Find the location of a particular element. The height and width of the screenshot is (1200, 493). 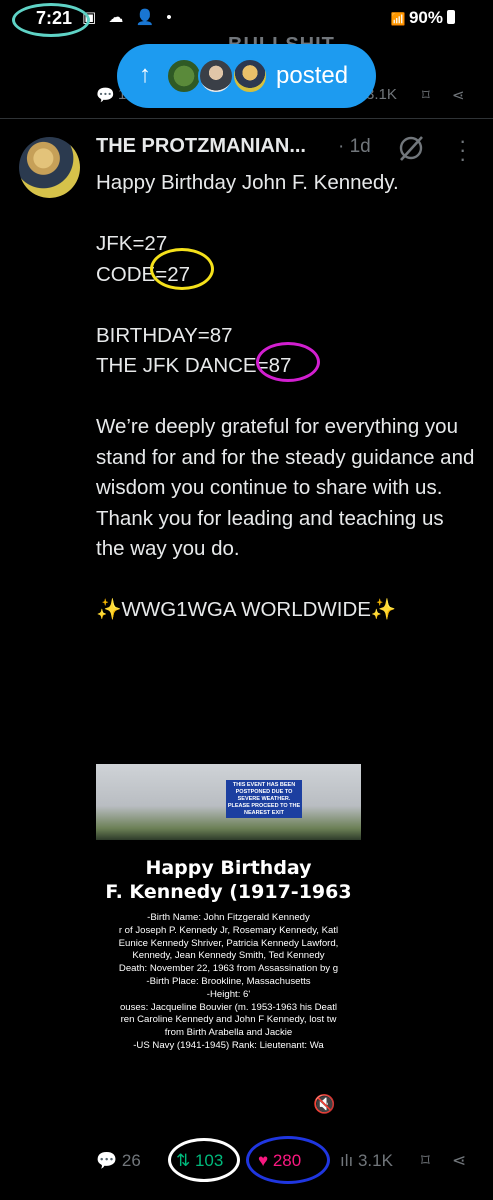

post-line: JFK=27 is located at coordinates (132, 243).